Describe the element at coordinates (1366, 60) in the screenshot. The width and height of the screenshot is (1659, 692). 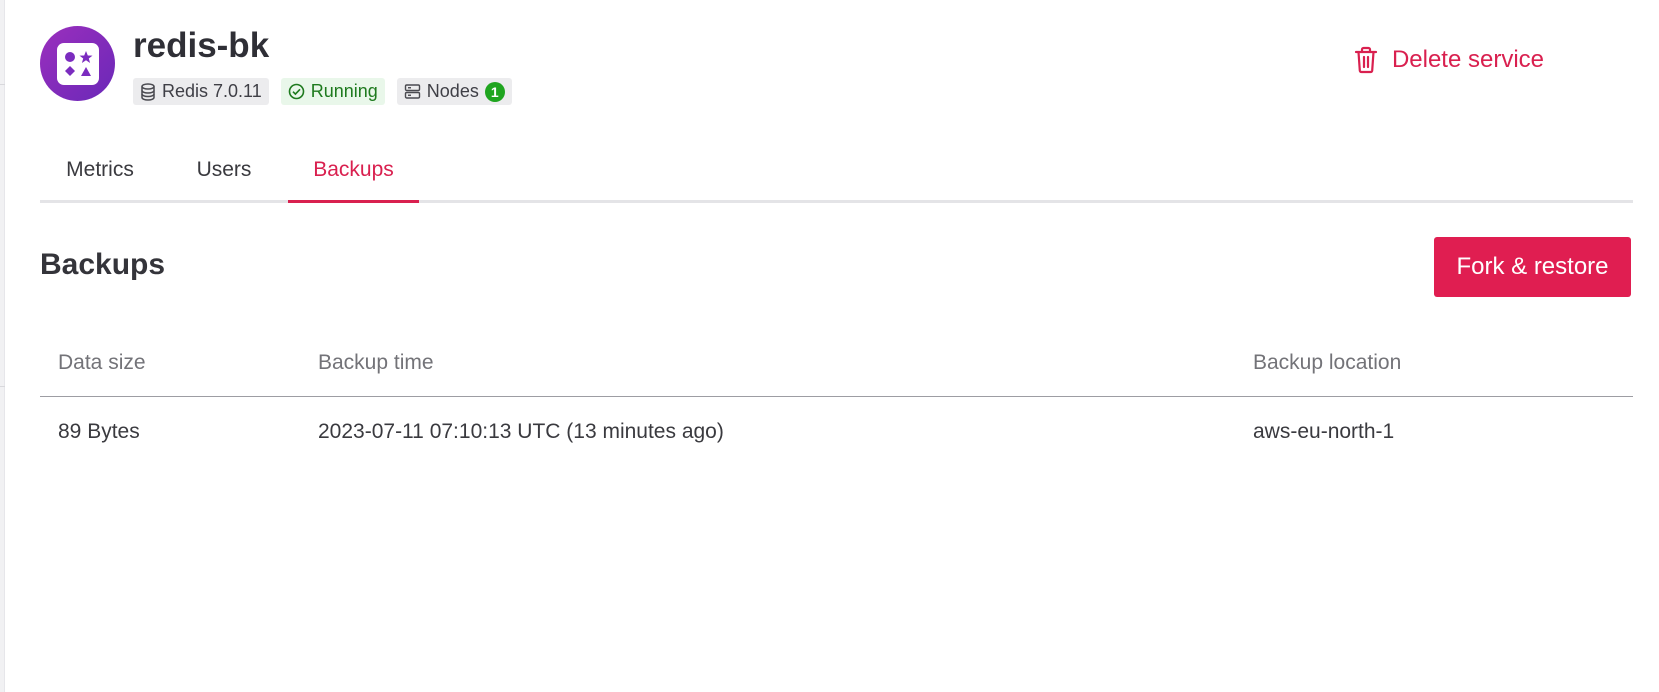
I see `trash-icon` at that location.